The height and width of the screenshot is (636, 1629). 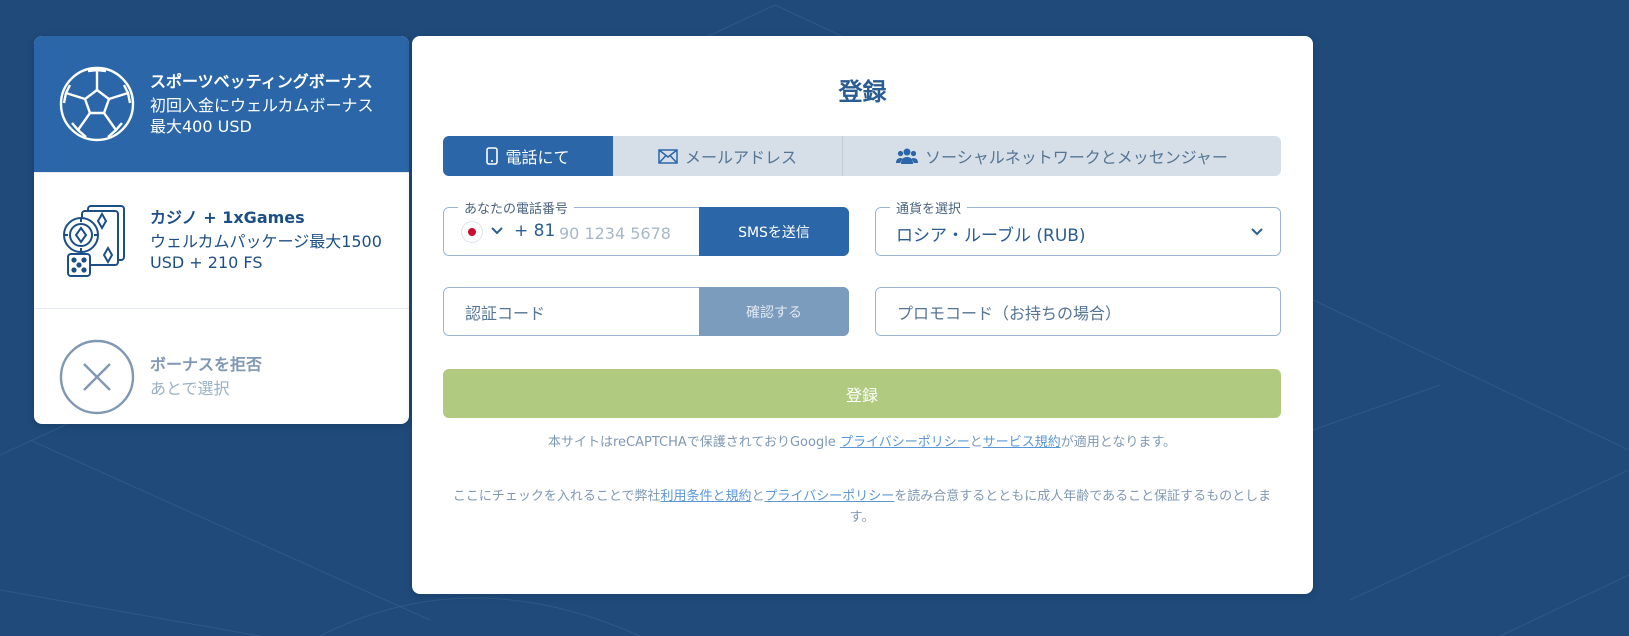 I want to click on soccer-ball-icon, so click(x=97, y=104).